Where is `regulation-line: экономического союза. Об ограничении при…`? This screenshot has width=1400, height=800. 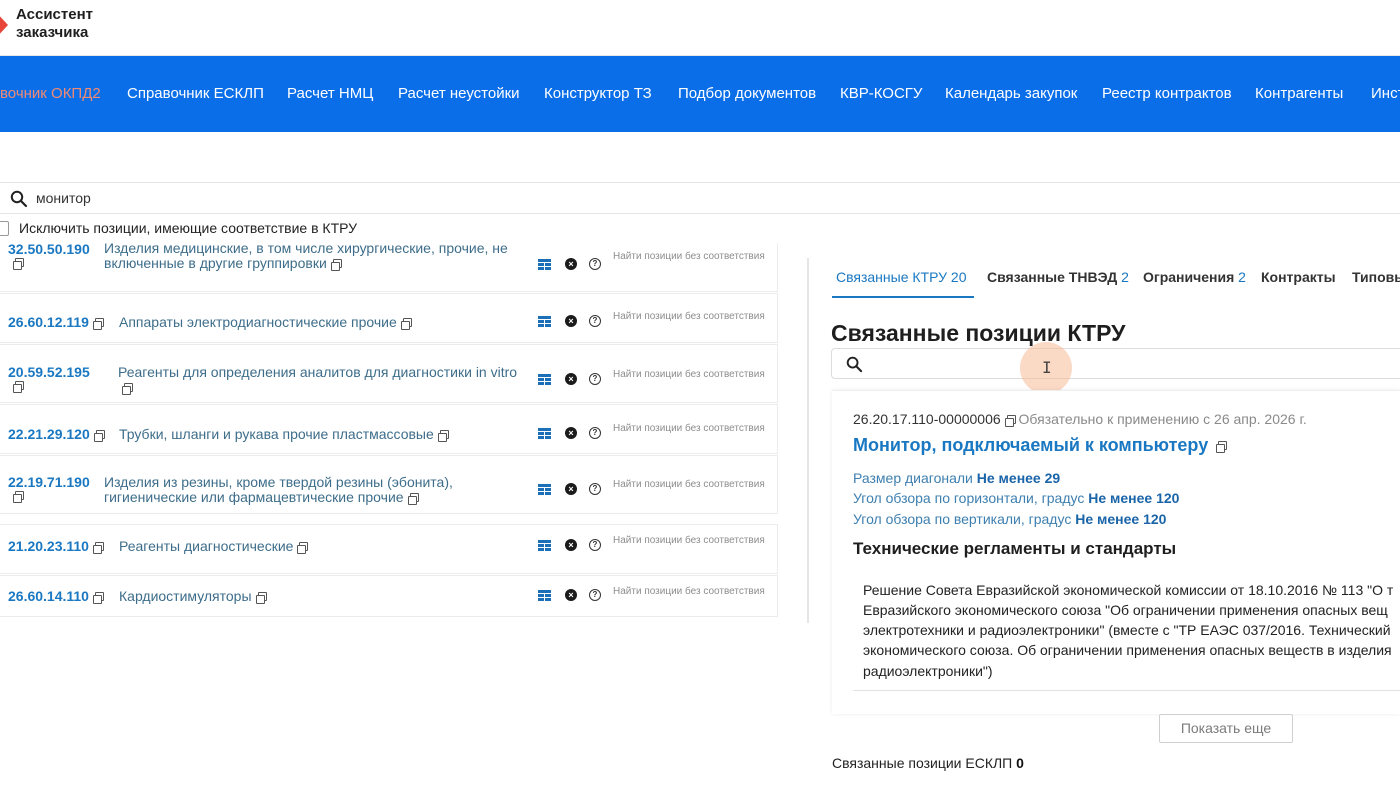 regulation-line: экономического союза. Об ограничении при… is located at coordinates (1127, 650).